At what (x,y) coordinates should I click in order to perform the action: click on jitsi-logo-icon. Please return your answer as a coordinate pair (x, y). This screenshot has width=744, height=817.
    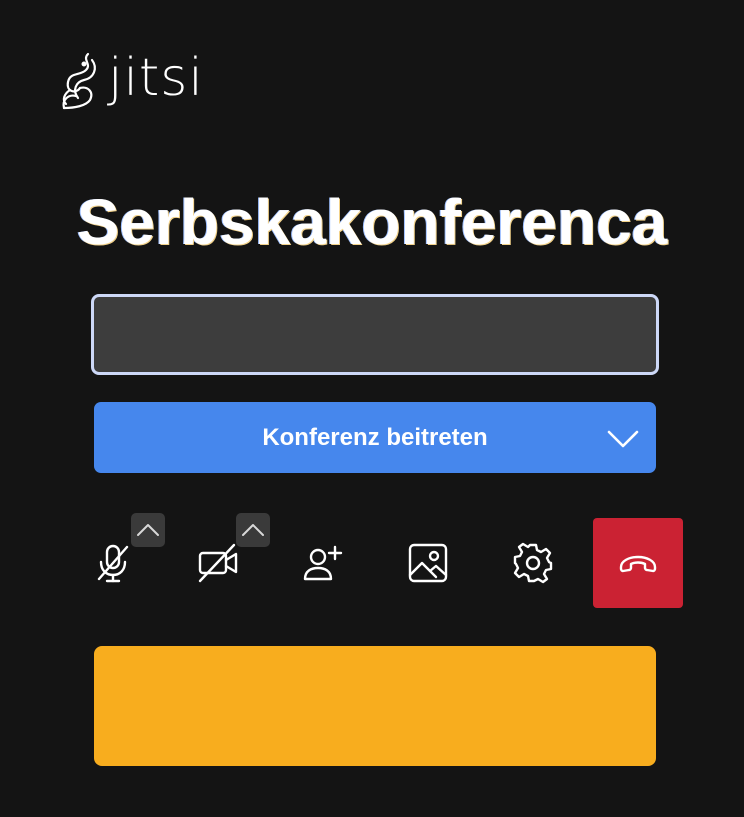
    Looking at the image, I should click on (79, 81).